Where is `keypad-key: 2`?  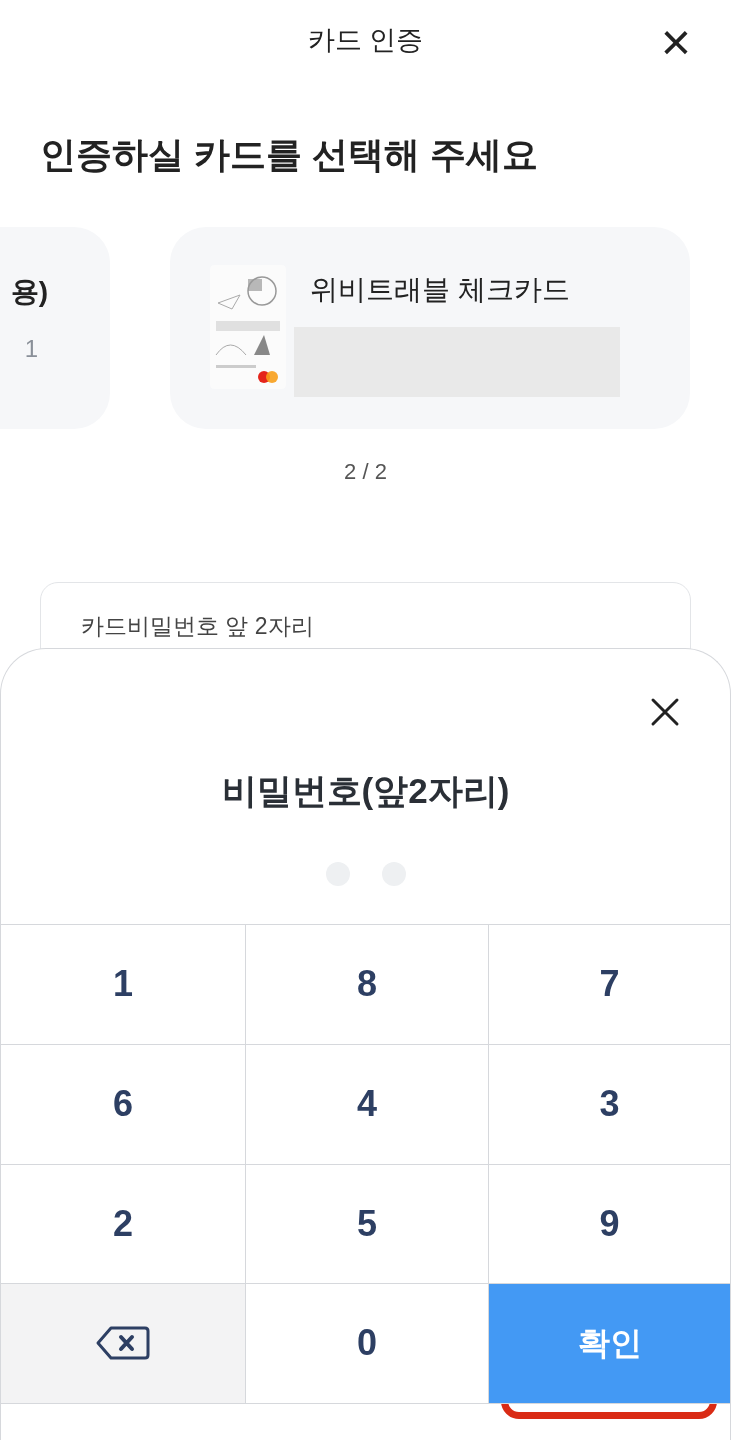
keypad-key: 2 is located at coordinates (123, 1224).